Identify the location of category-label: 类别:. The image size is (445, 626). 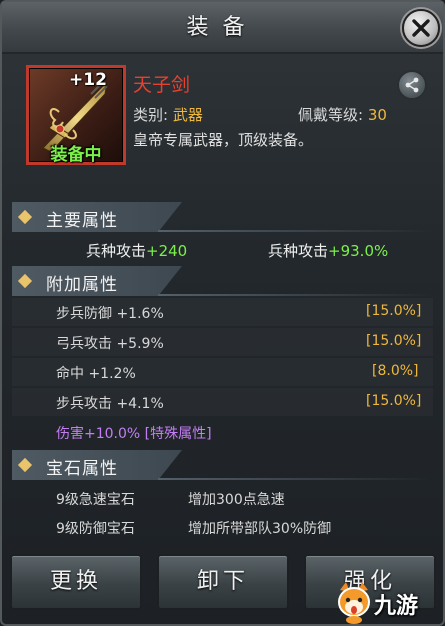
(151, 115).